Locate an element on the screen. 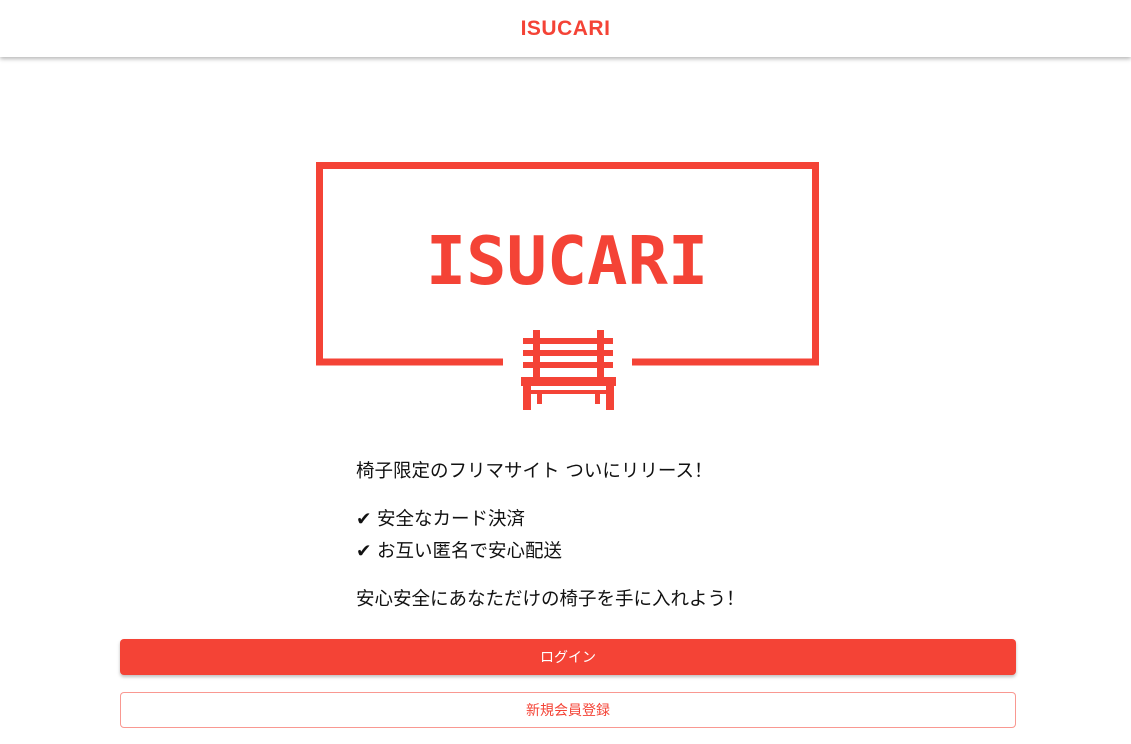 The width and height of the screenshot is (1131, 744). intro-closing: 安心安全にあなただけの椅子を手に入れよう！ is located at coordinates (550, 599).